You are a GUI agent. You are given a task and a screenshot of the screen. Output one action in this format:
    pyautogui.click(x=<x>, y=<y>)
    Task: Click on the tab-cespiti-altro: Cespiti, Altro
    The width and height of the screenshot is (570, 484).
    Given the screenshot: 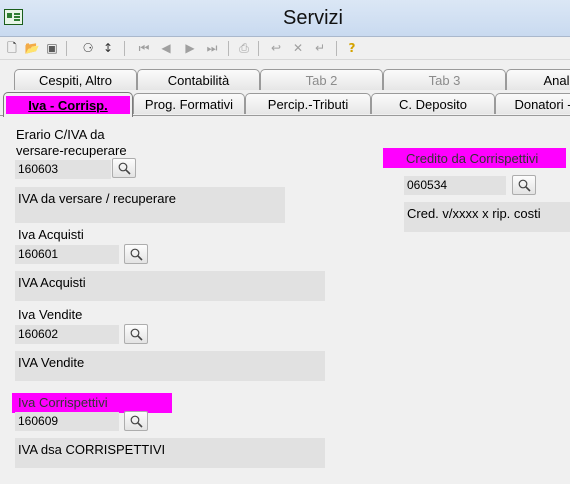 What is the action you would take?
    pyautogui.click(x=75, y=79)
    